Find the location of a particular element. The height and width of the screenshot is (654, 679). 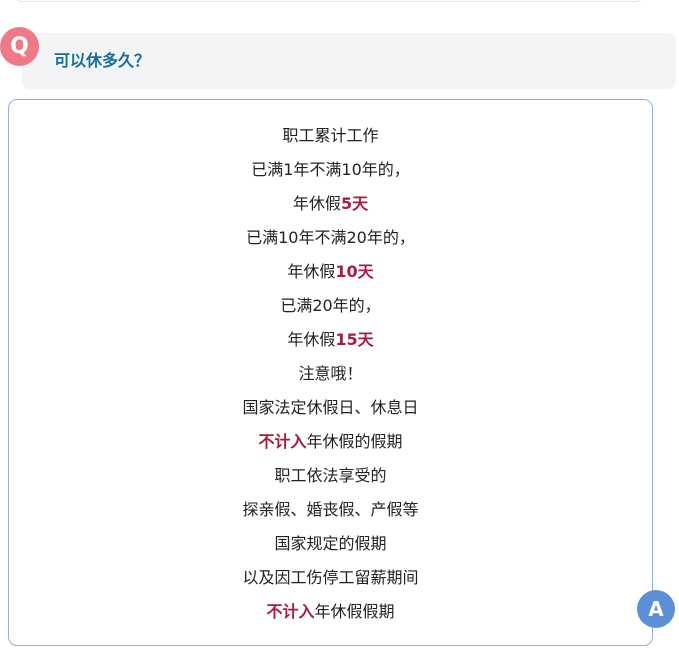

answer-badge-icon: A is located at coordinates (656, 609).